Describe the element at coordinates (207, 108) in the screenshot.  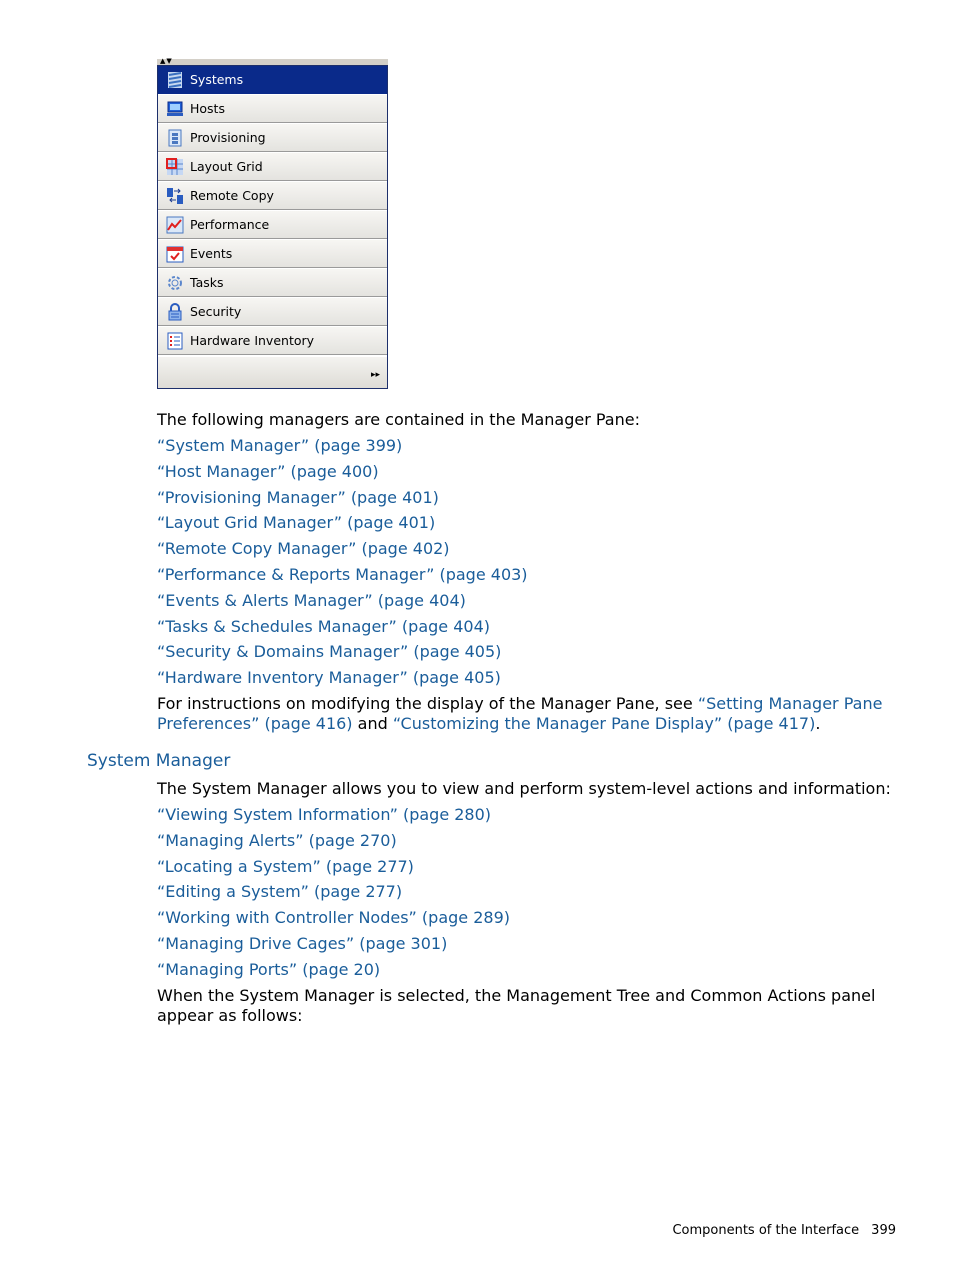
I see `manager-item-label: Hosts` at that location.